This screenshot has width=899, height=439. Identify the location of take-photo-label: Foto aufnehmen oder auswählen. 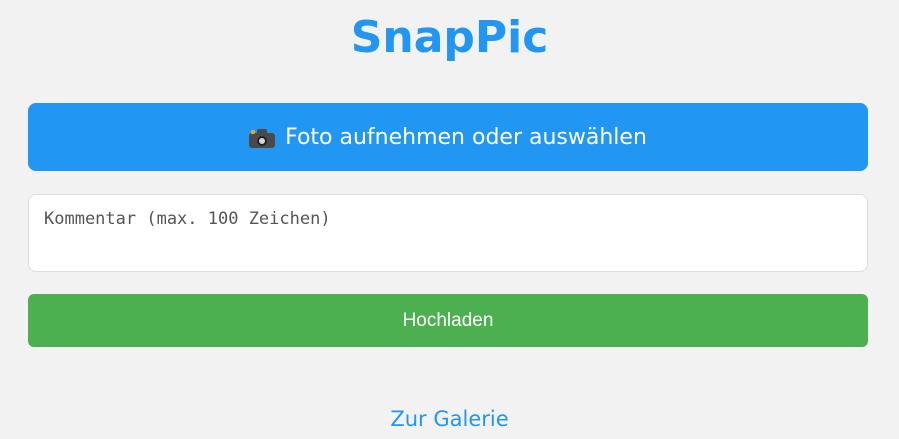
(466, 137).